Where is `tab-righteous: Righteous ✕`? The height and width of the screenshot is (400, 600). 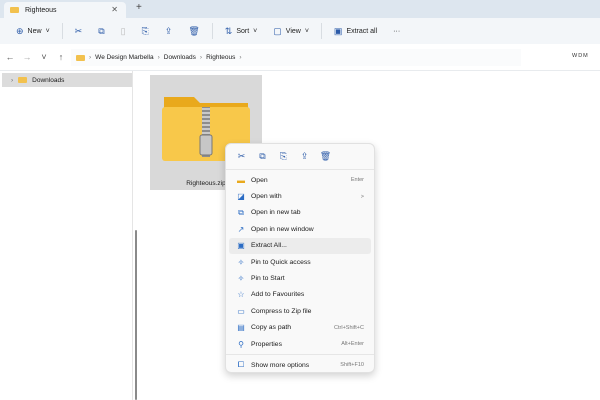 tab-righteous: Righteous ✕ is located at coordinates (65, 10).